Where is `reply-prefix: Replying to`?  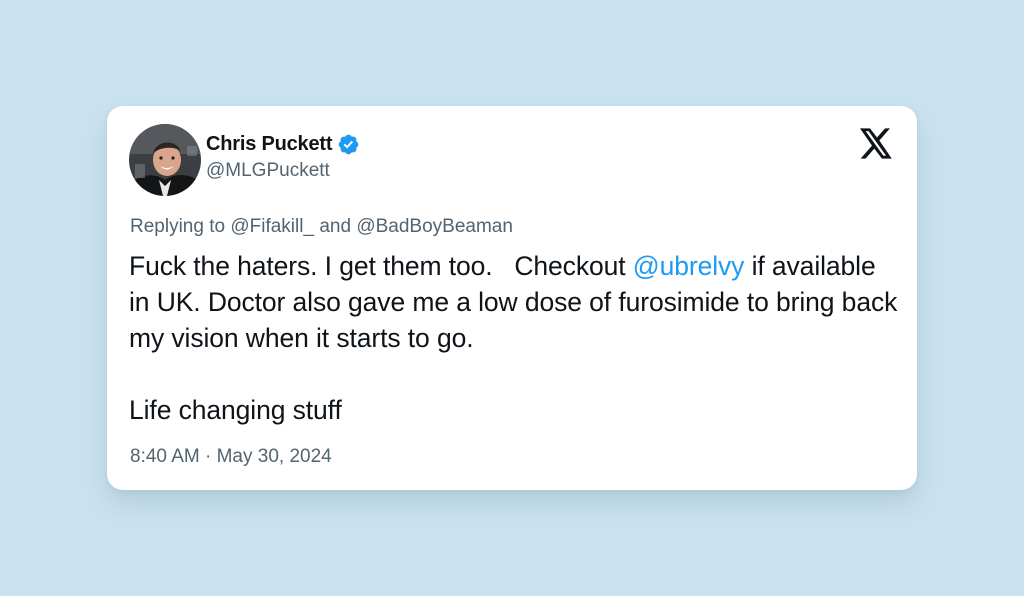 reply-prefix: Replying to is located at coordinates (178, 226).